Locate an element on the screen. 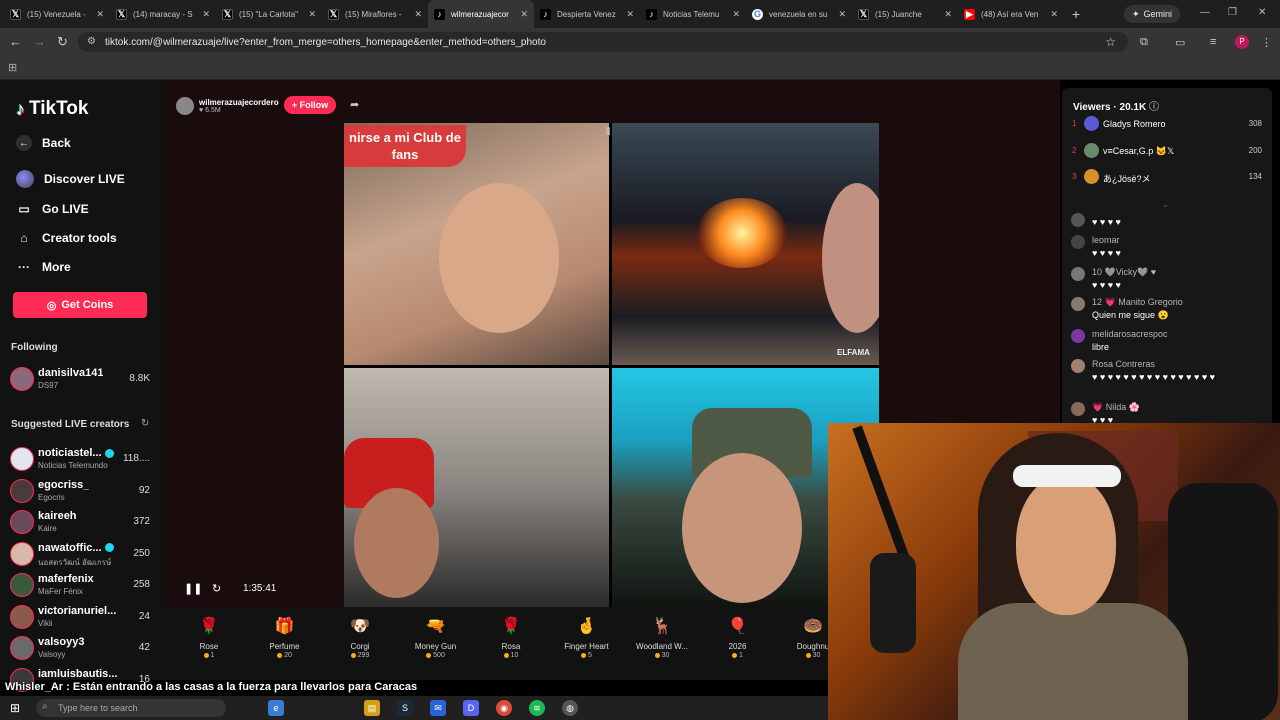  back-link: ← Back is located at coordinates (43, 143).